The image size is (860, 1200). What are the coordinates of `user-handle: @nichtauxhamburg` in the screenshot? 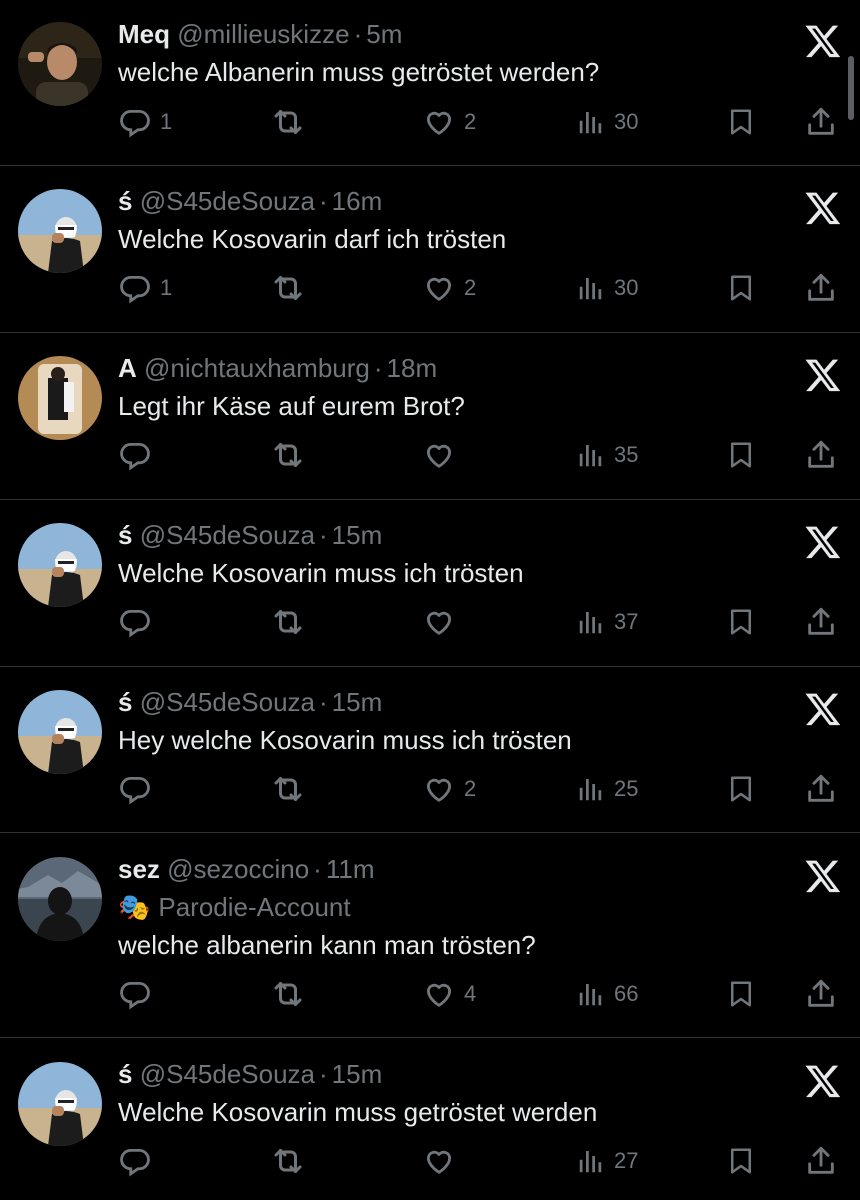 It's located at (257, 368).